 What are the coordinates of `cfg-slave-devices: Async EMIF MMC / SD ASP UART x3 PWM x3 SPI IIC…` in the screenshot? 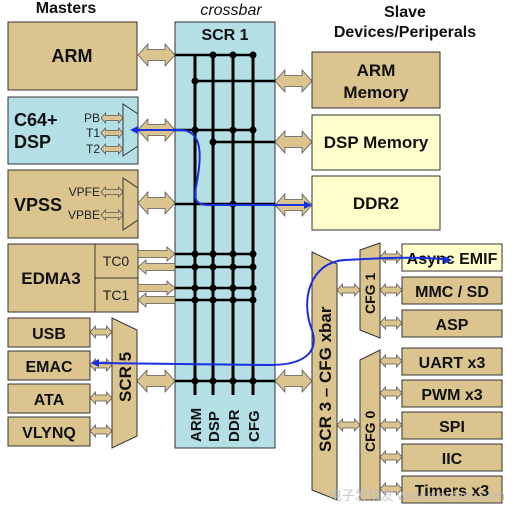 It's located at (452, 373).